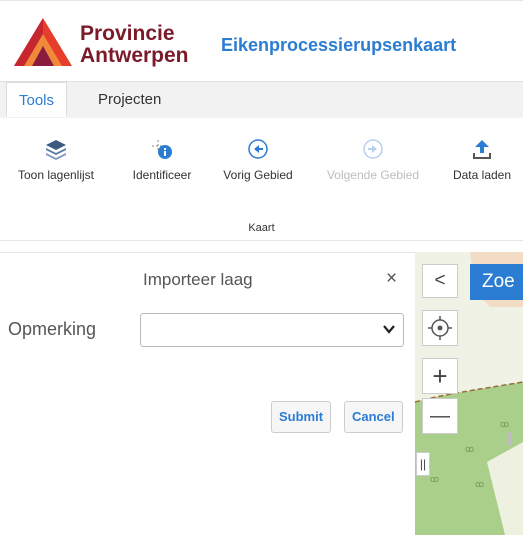  Describe the element at coordinates (37, 99) in the screenshot. I see `tab-tools: Tools` at that location.